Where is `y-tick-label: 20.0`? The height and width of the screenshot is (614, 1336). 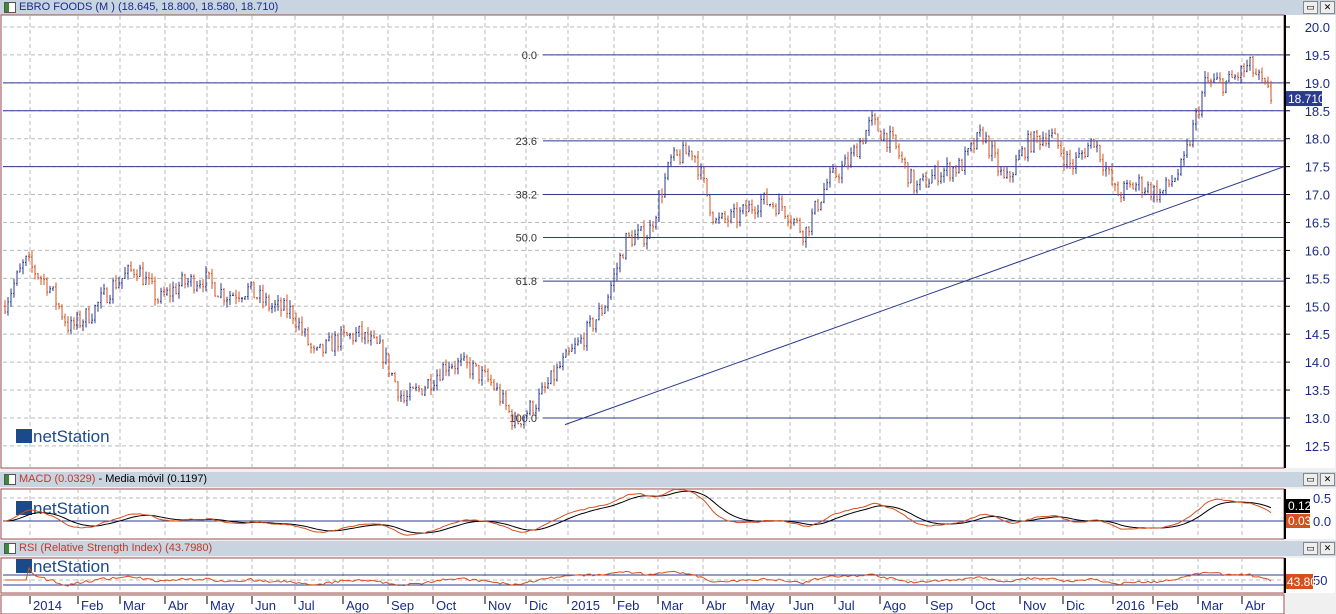 y-tick-label: 20.0 is located at coordinates (1317, 27).